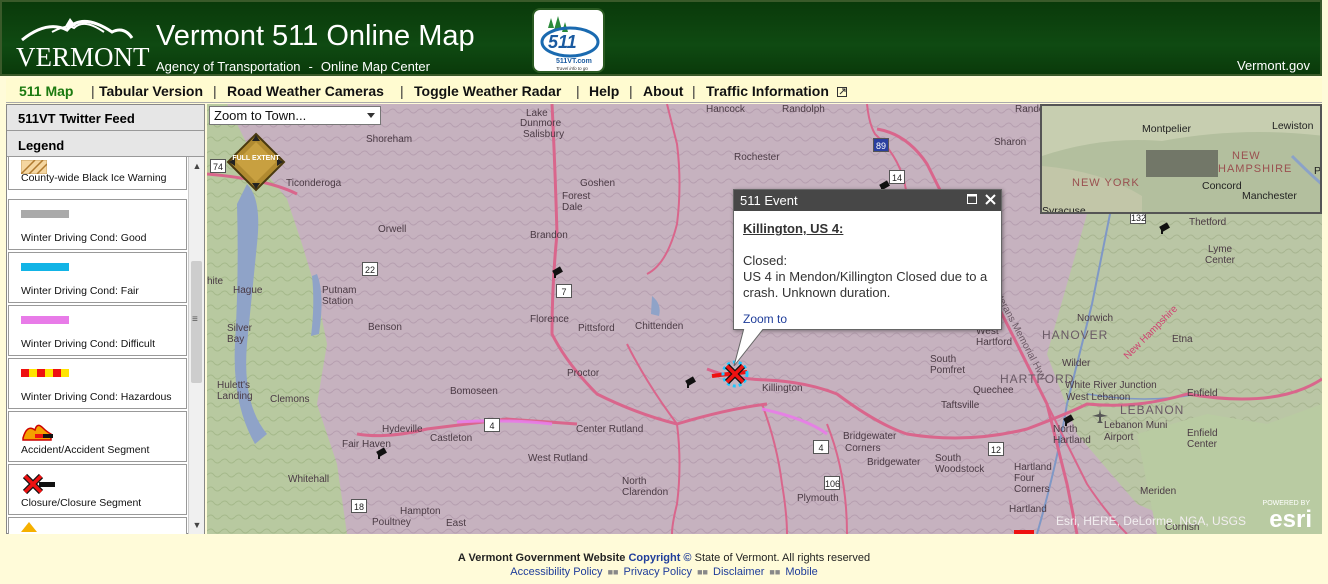 The width and height of the screenshot is (1328, 584). Describe the element at coordinates (894, 462) in the screenshot. I see `place-label: Bridgewater` at that location.